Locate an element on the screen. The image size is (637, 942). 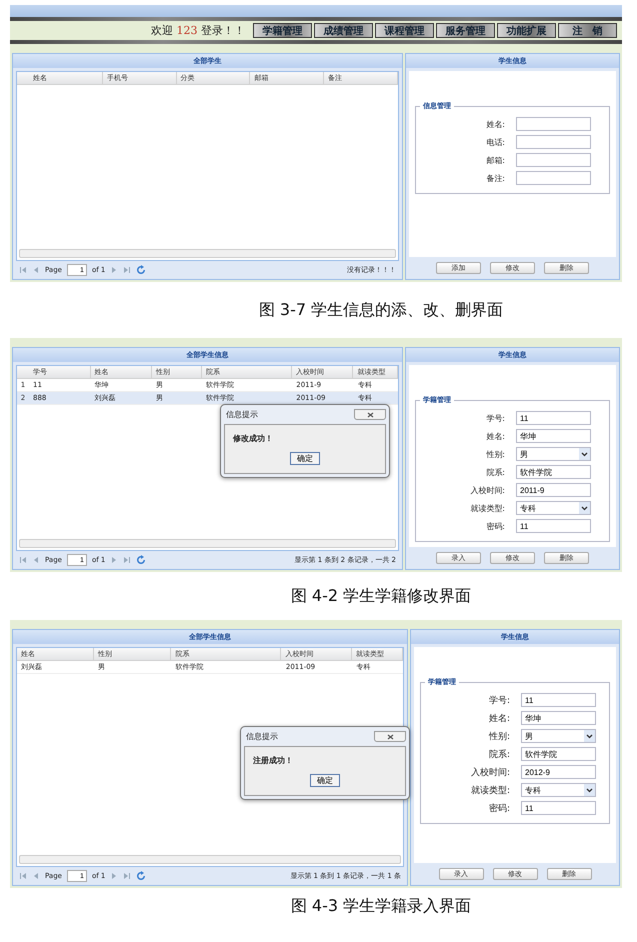
field-label: 邮箱: is located at coordinates (495, 160).